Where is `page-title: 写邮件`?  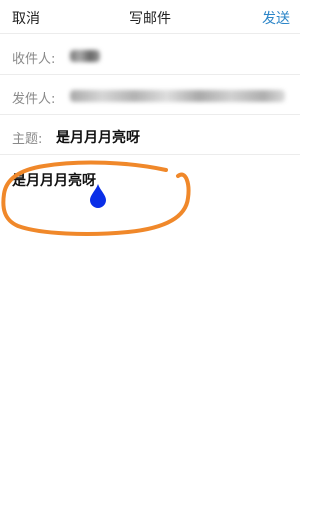 page-title: 写邮件 is located at coordinates (150, 19).